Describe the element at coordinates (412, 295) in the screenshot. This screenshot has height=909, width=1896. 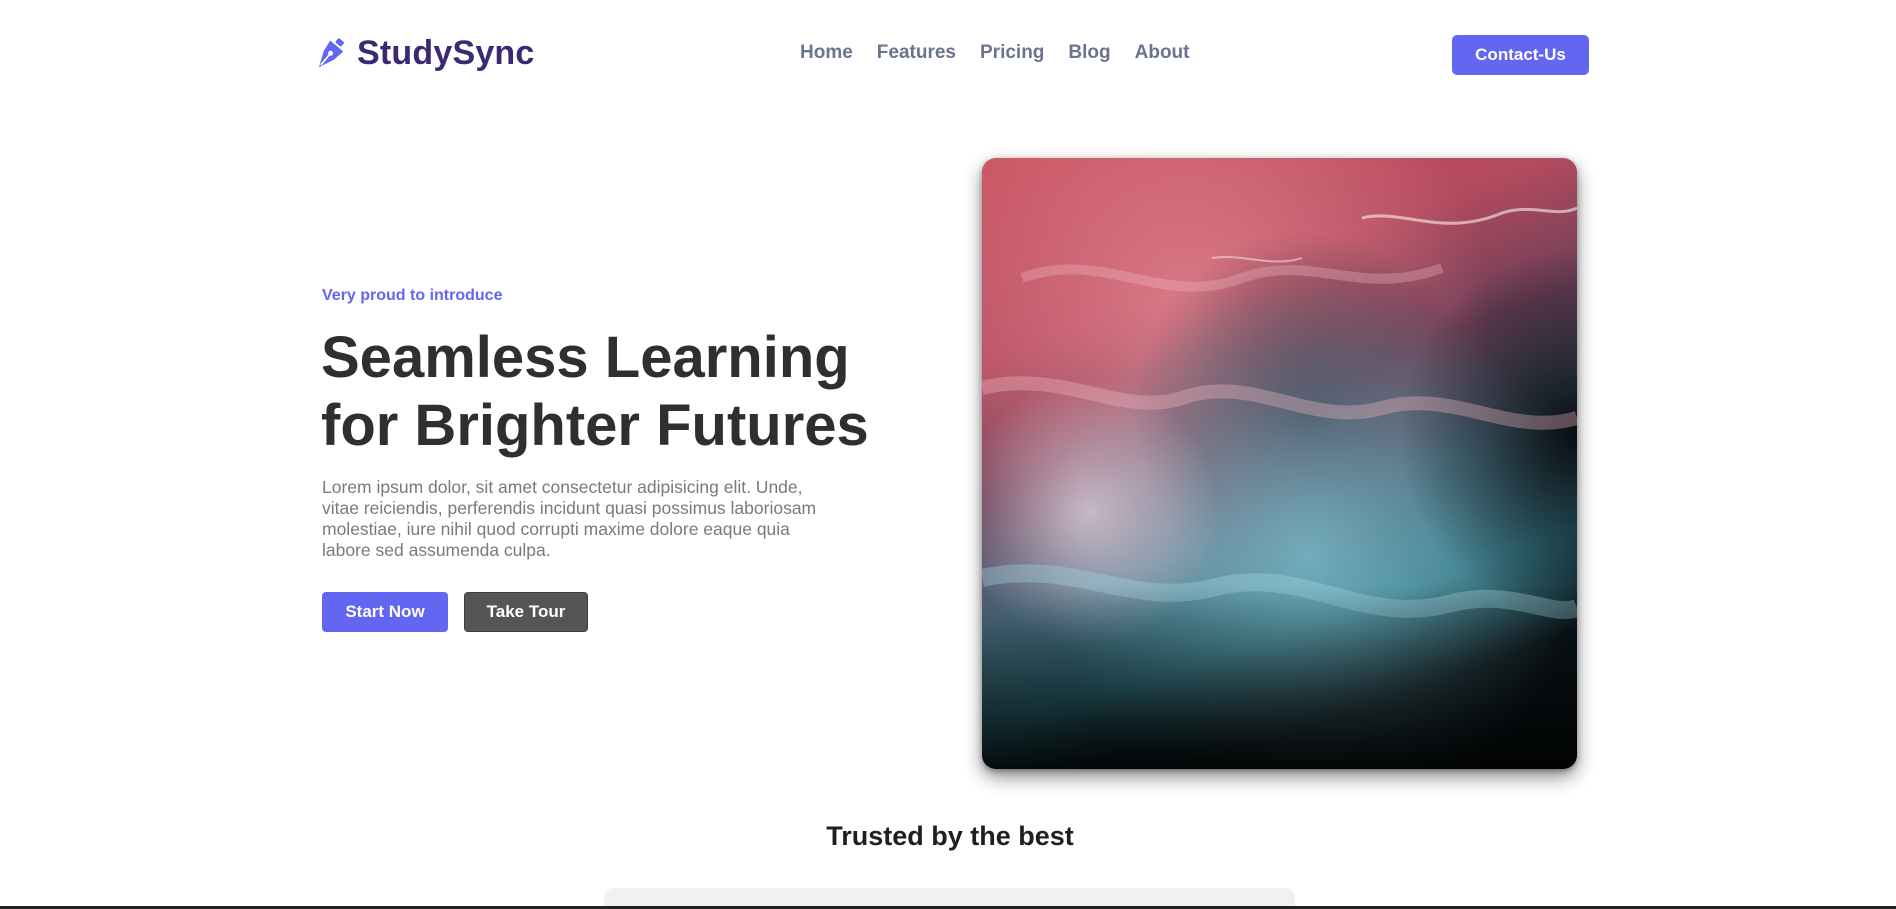
I see `hero-eyebrow: Very proud to introduce` at that location.